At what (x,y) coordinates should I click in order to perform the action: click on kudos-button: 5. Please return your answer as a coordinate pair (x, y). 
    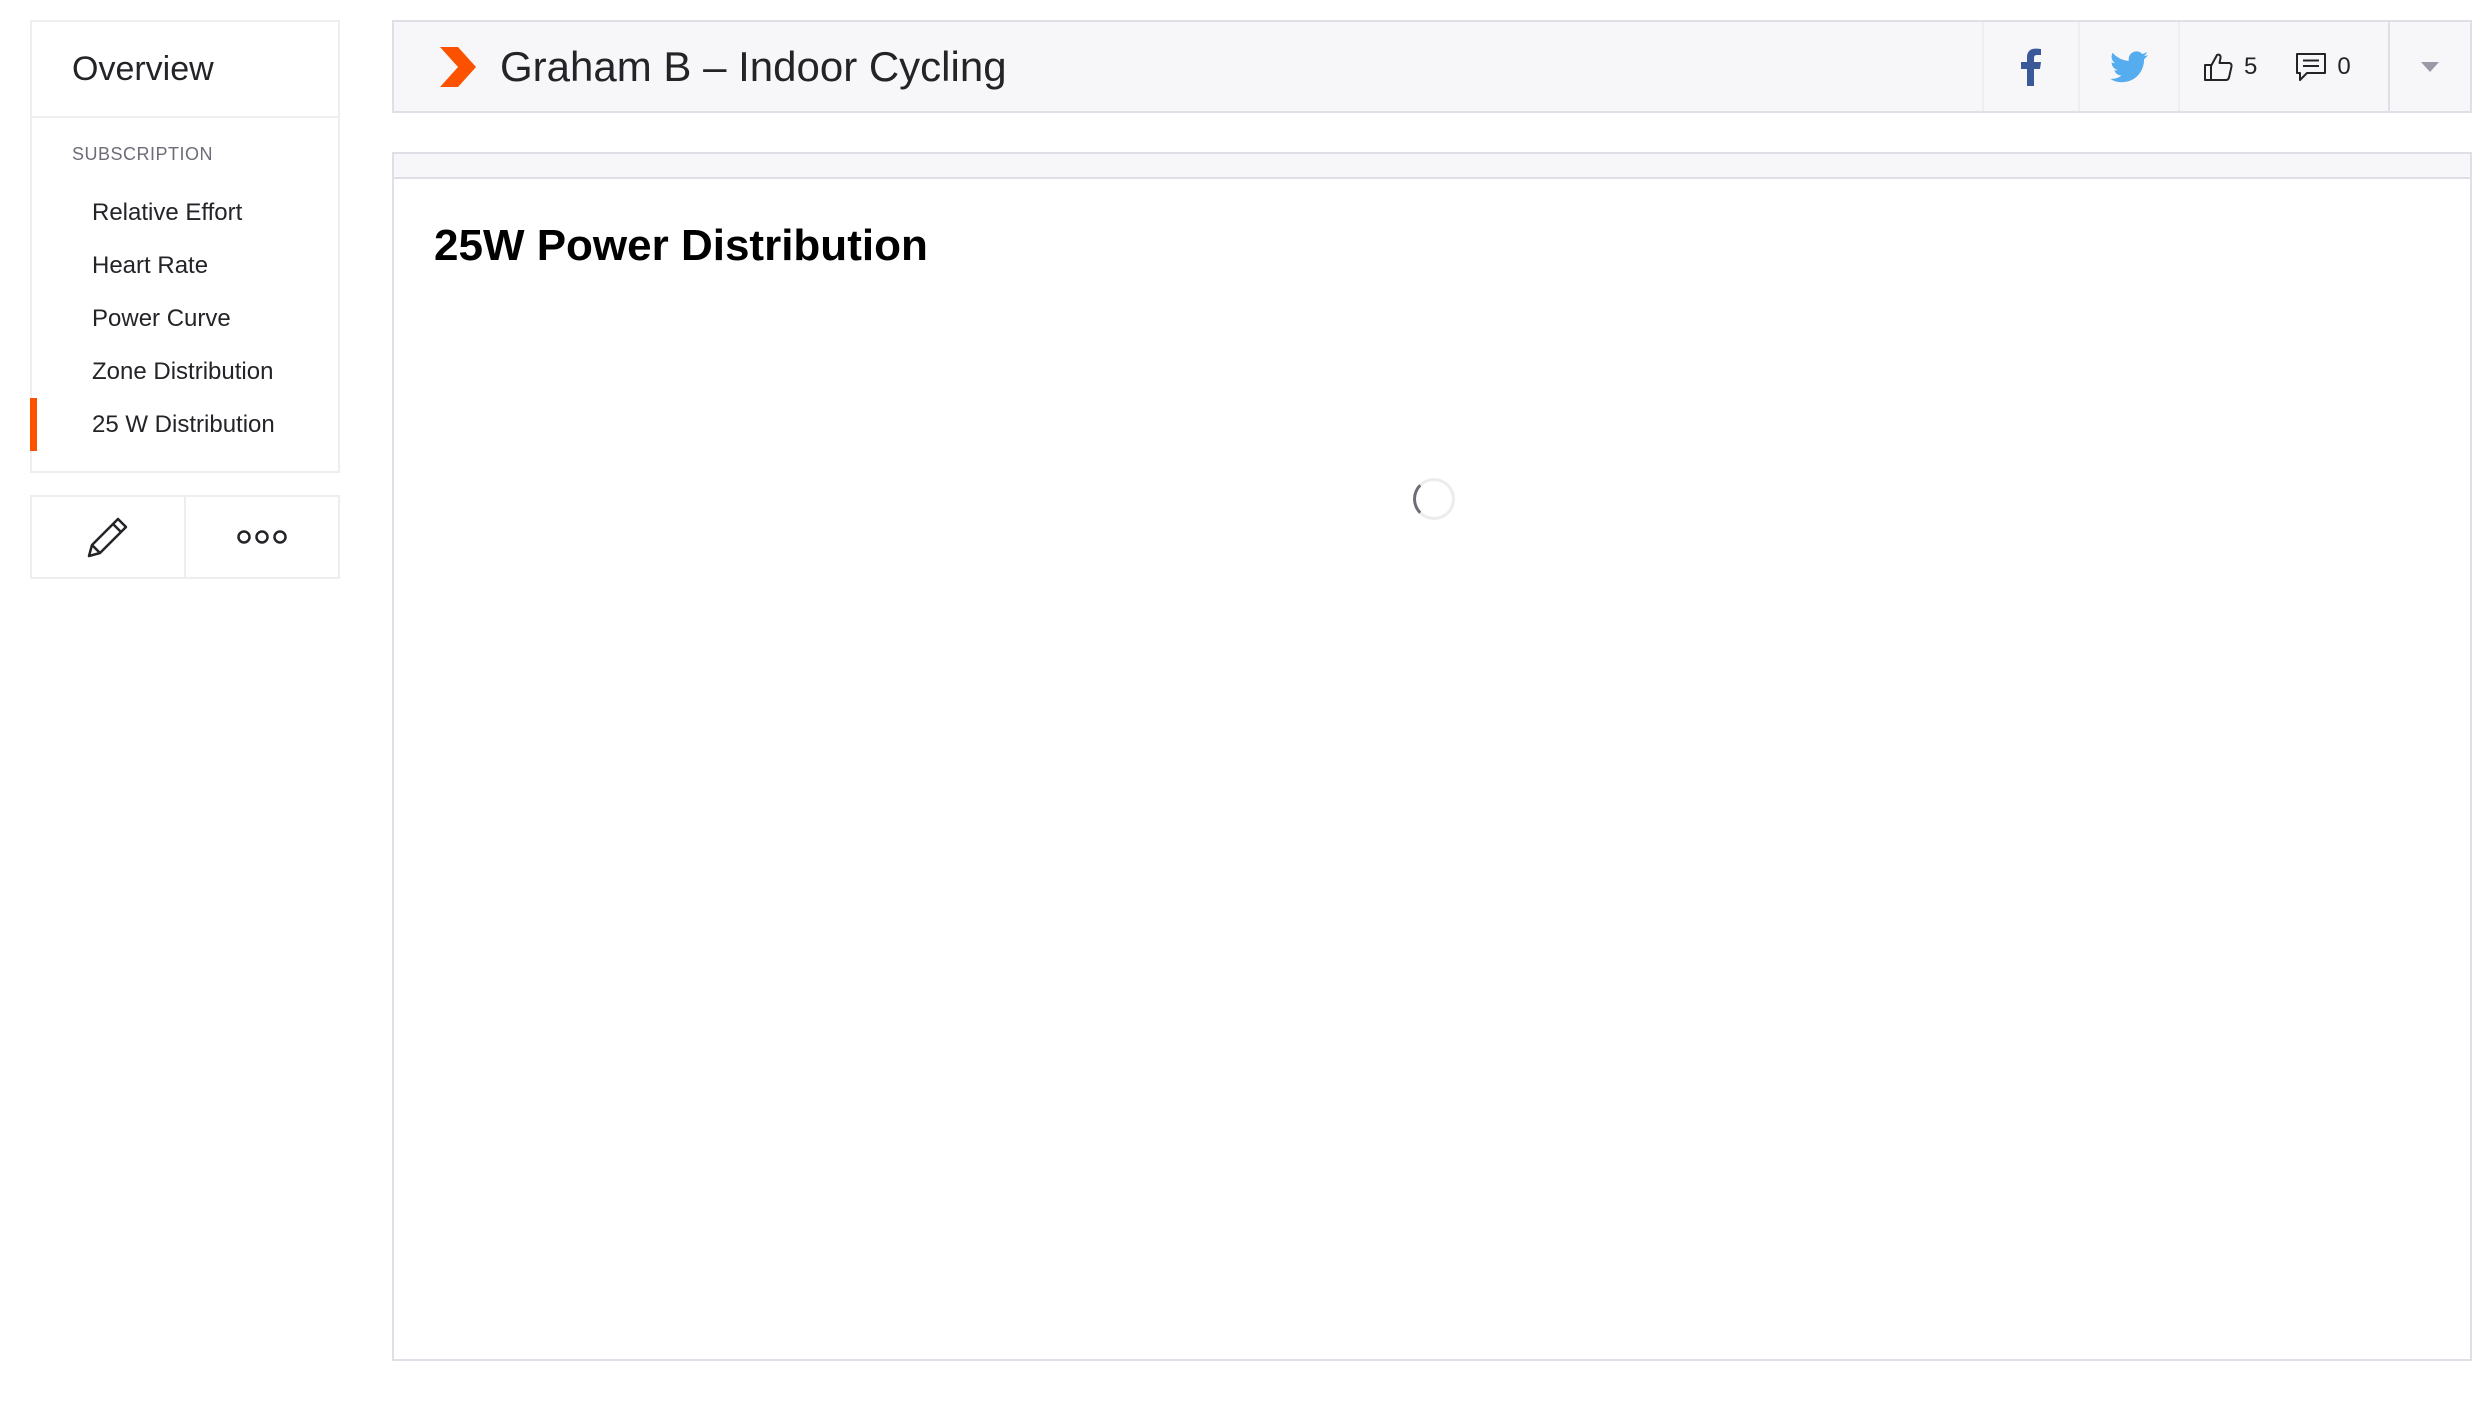
    Looking at the image, I should click on (2229, 67).